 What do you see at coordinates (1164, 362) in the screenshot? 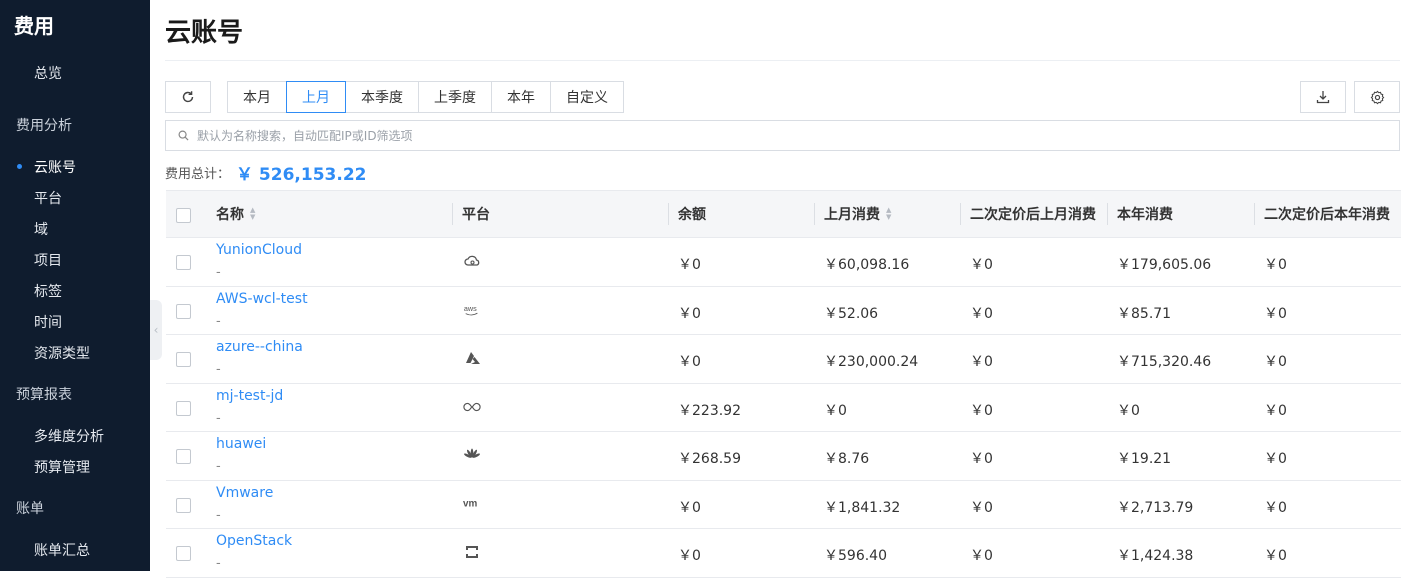
I see `this-year-cell: ￥715,320.46` at bounding box center [1164, 362].